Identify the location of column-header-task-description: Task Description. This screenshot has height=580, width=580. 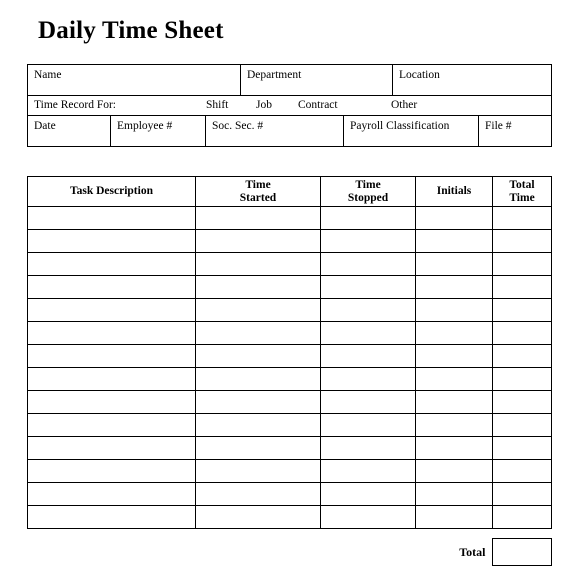
(111, 191).